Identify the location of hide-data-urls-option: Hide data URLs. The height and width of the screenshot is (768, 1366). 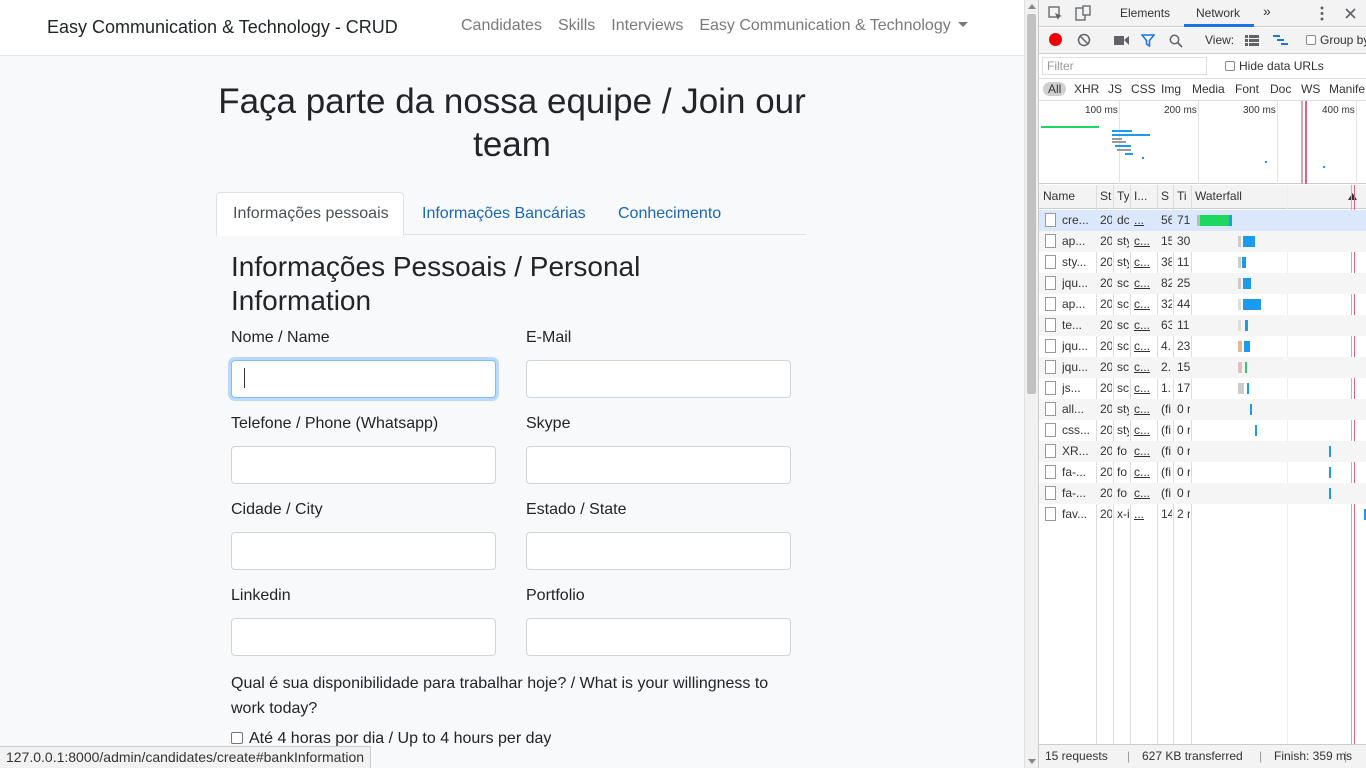
(1274, 66).